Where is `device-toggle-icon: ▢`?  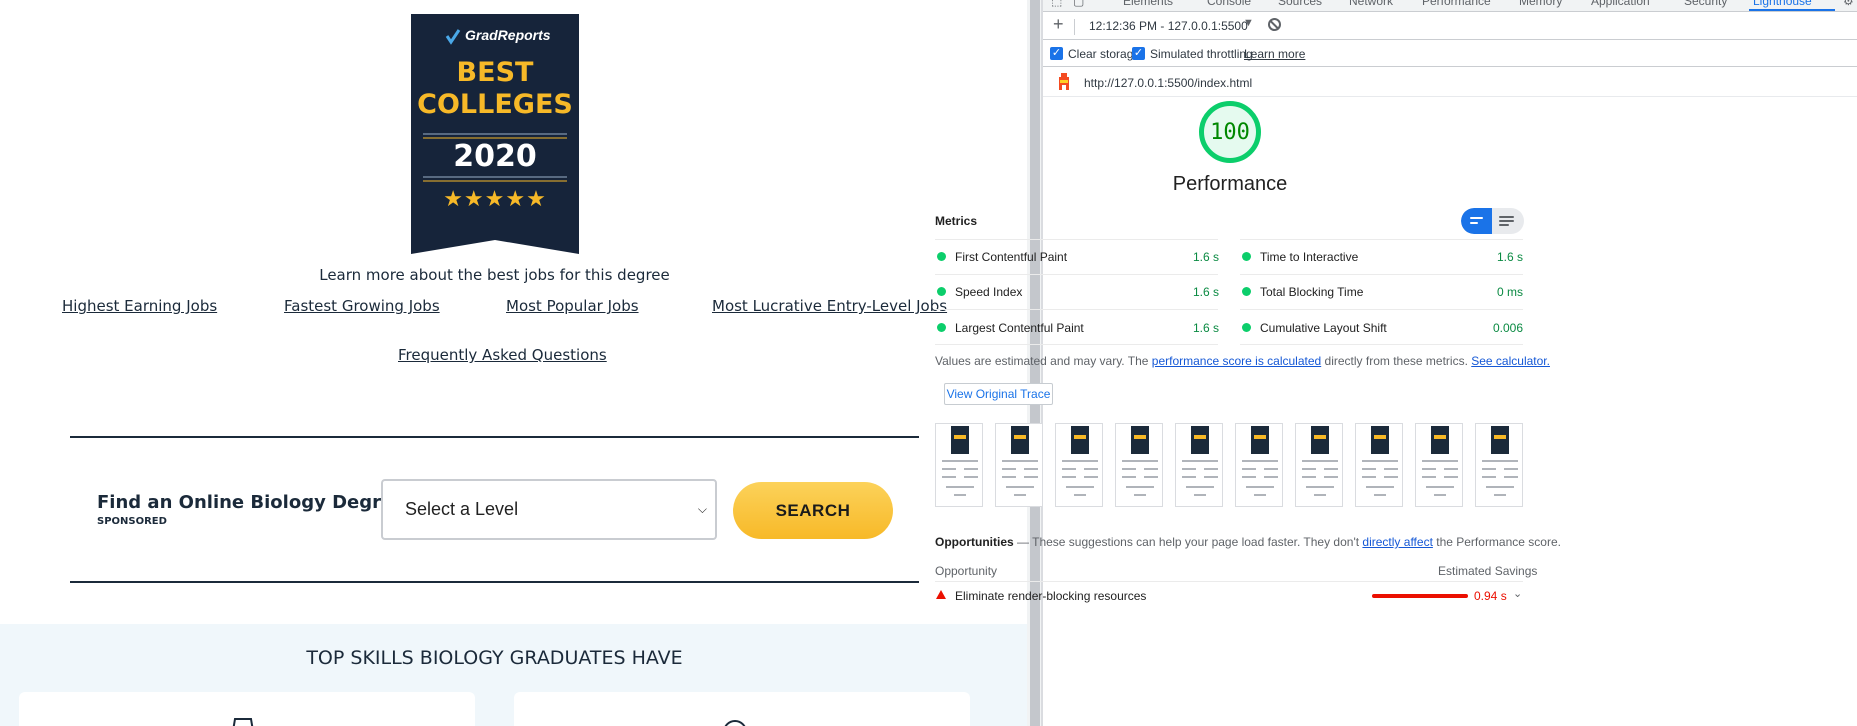
device-toggle-icon: ▢ is located at coordinates (1078, 4).